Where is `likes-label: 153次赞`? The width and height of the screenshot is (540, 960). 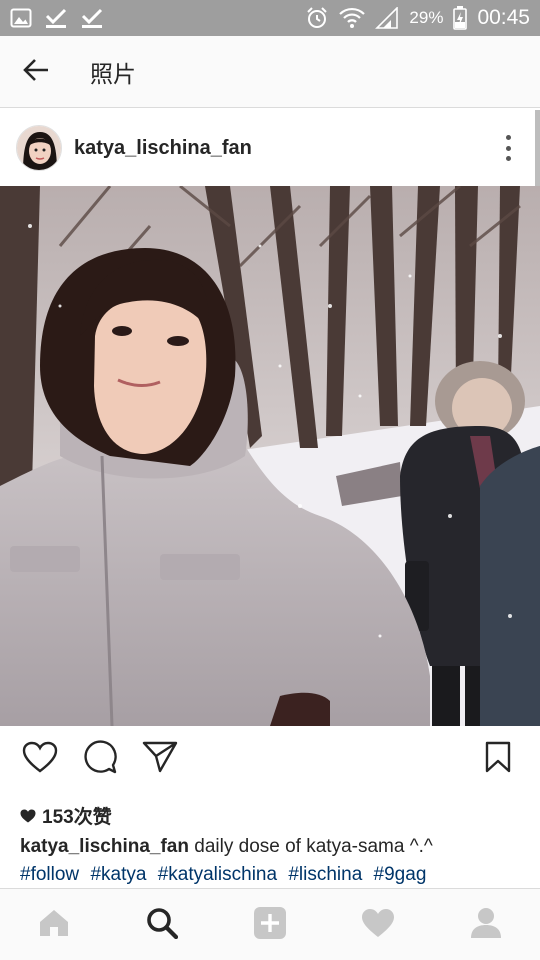
likes-label: 153次赞 is located at coordinates (77, 817).